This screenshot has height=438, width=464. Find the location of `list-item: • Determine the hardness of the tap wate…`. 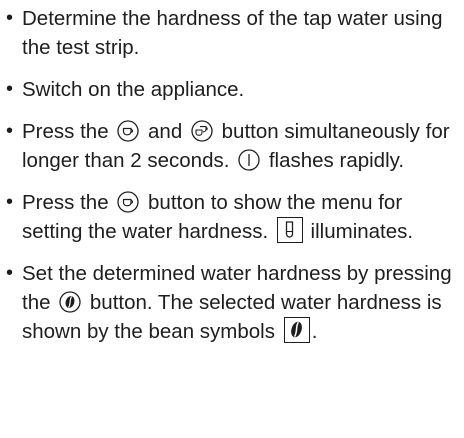

list-item: • Determine the hardness of the tap wate… is located at coordinates (232, 33).